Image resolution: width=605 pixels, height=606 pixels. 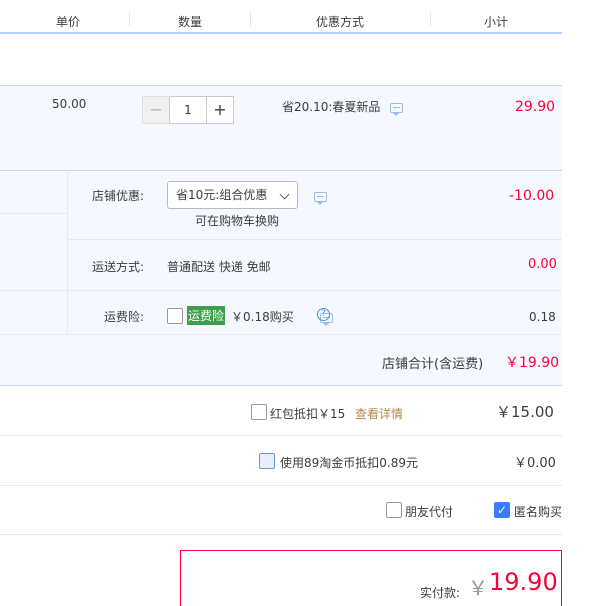 I want to click on payment-amount: 19.90, so click(x=523, y=582).